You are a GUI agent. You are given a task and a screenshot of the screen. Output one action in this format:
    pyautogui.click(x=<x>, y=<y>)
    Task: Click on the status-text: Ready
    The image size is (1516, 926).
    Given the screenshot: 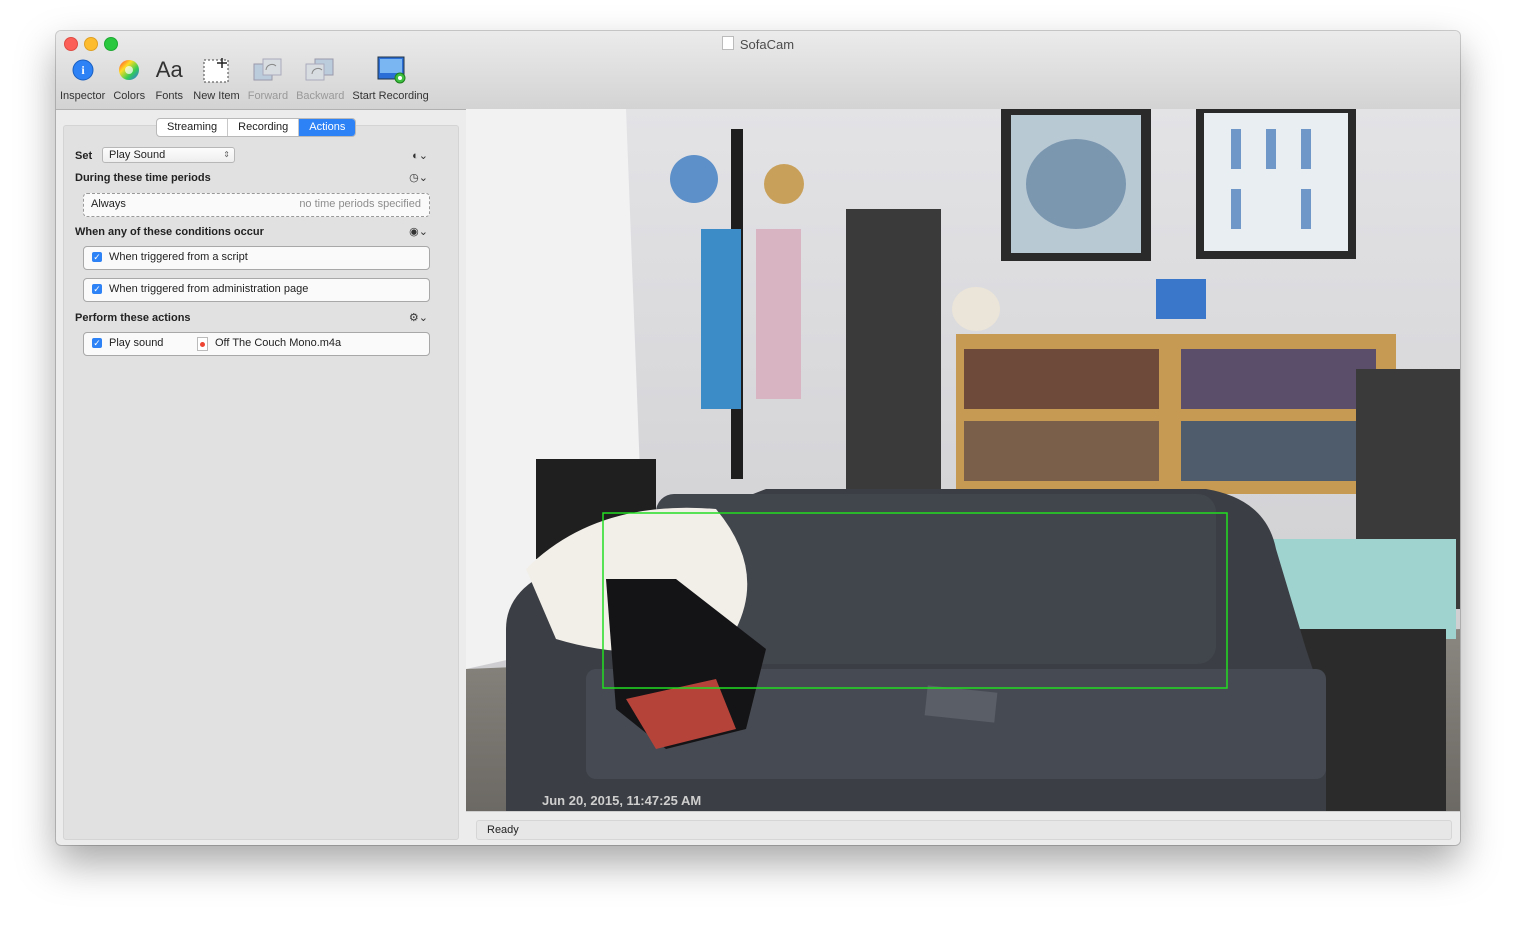 What is the action you would take?
    pyautogui.click(x=503, y=830)
    